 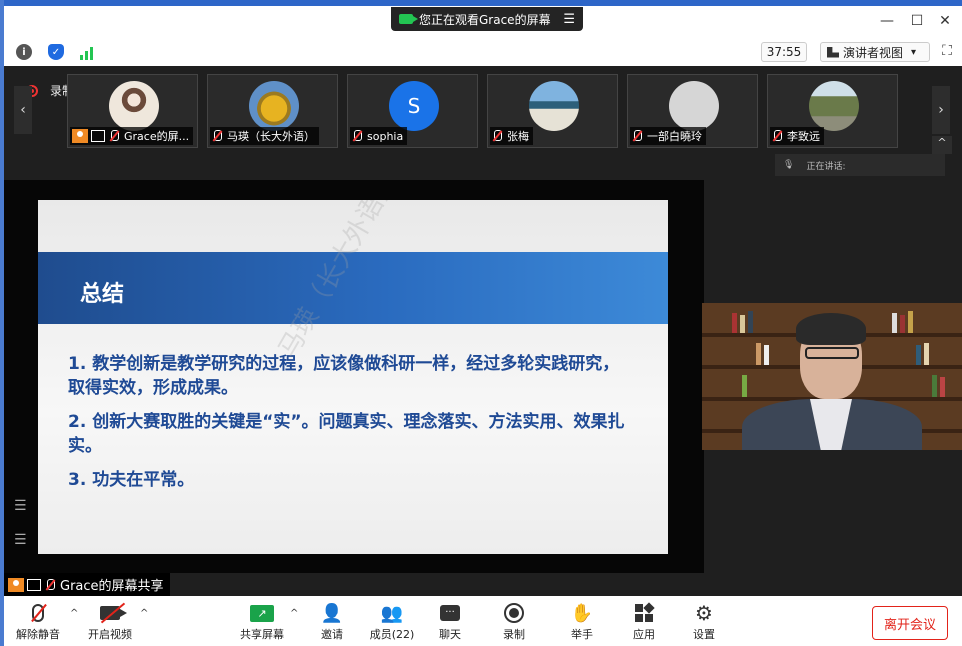 I want to click on participant-name-tag: sophia, so click(x=379, y=136).